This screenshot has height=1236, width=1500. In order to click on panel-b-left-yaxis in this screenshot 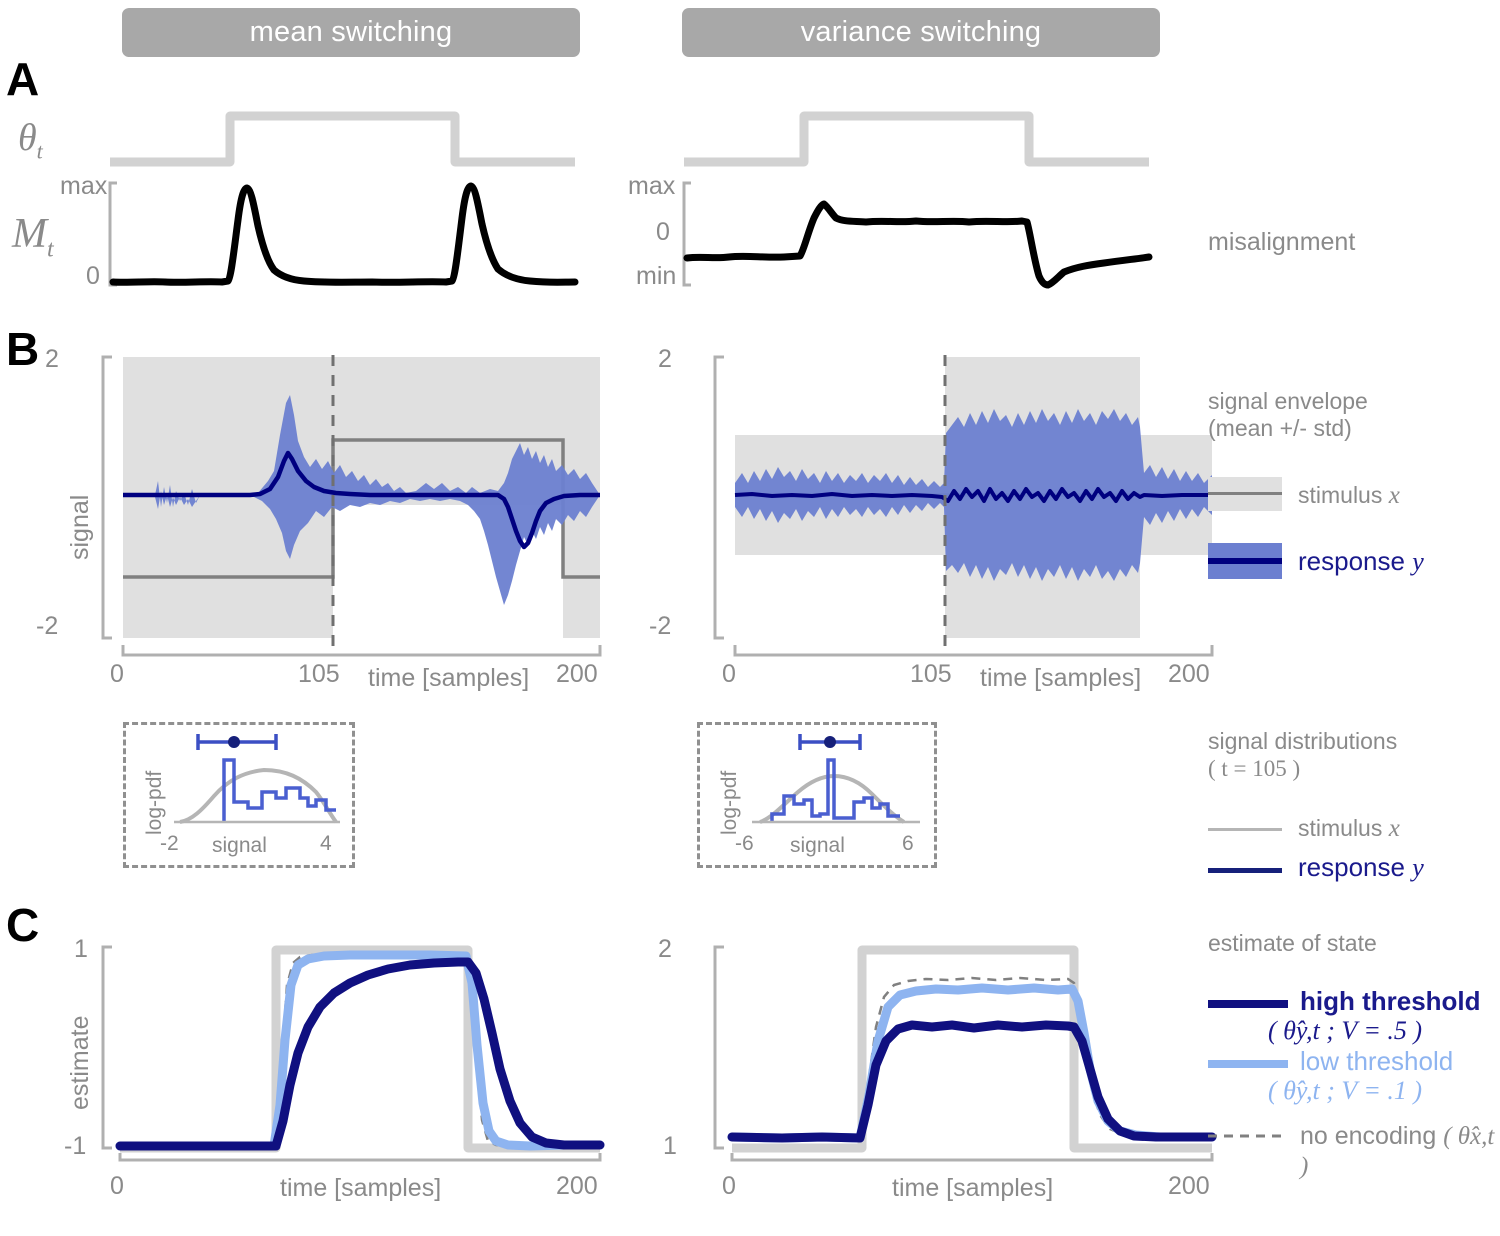, I will do `click(106, 497)`.